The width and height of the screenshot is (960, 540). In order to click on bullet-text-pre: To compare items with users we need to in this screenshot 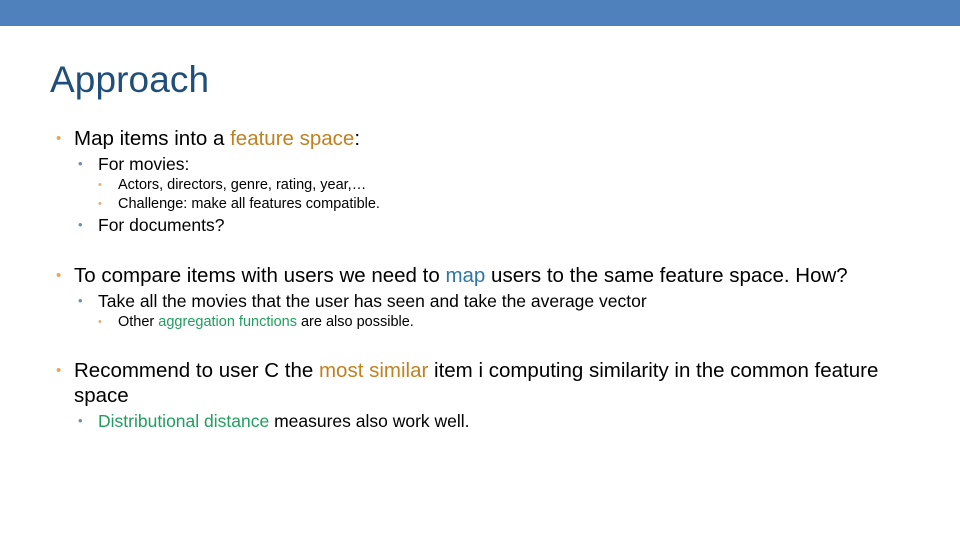, I will do `click(260, 275)`.